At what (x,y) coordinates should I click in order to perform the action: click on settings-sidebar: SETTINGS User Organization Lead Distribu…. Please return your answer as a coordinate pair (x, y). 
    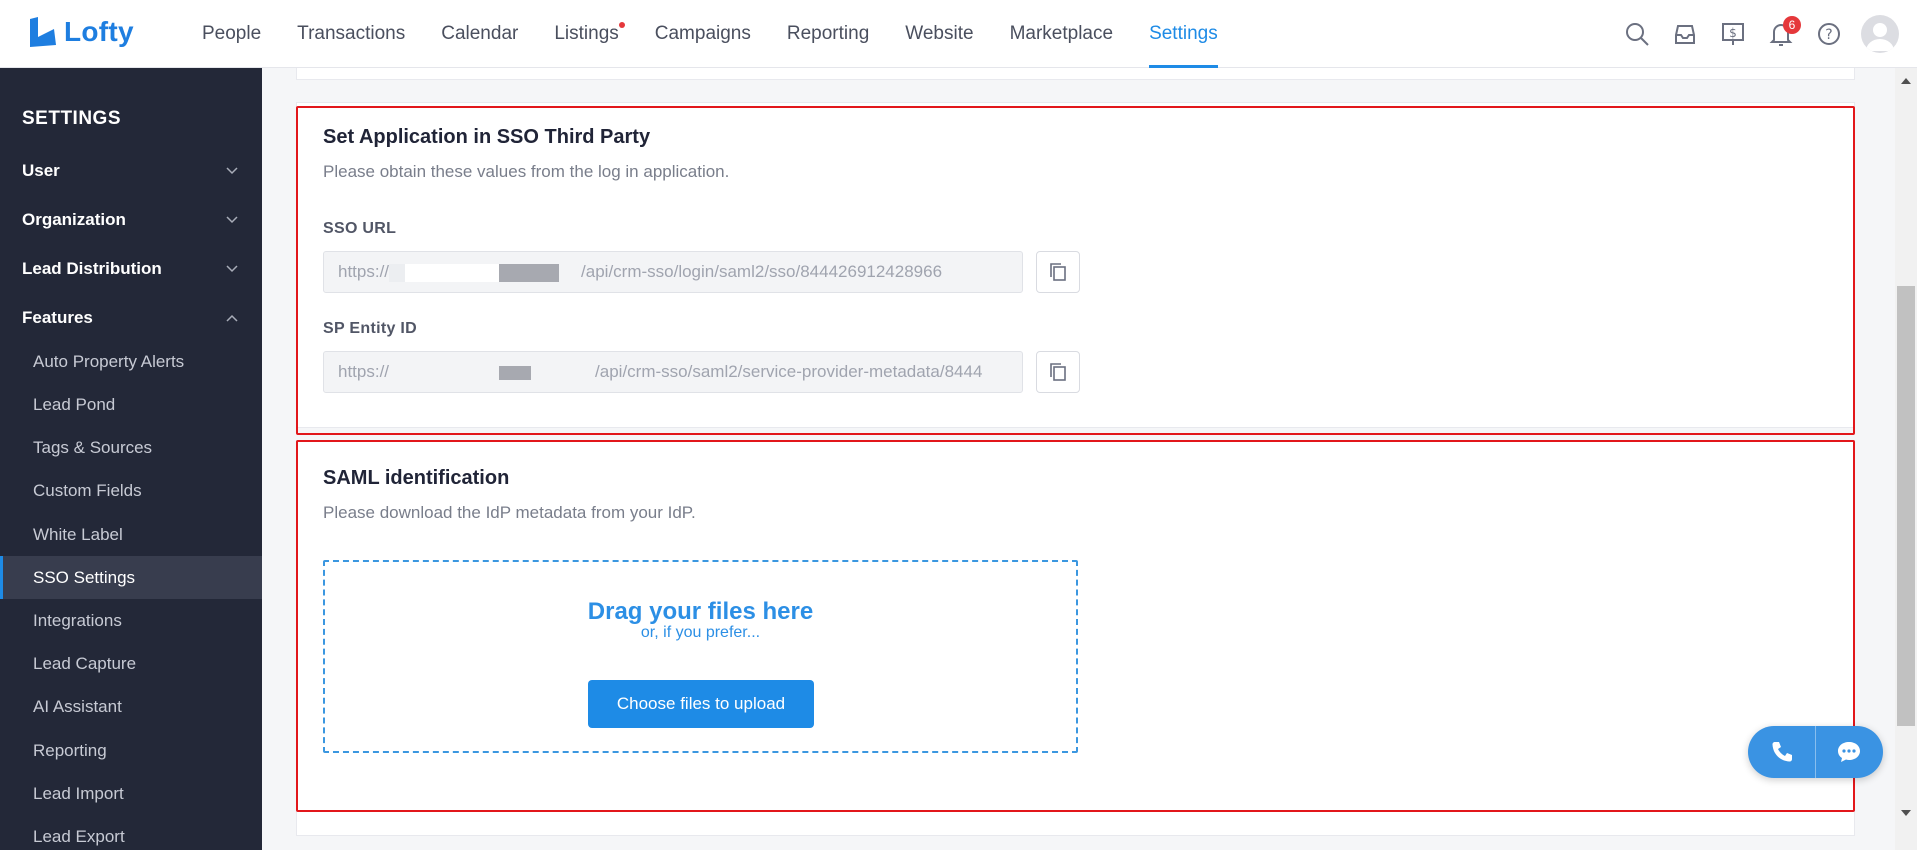
    Looking at the image, I should click on (131, 459).